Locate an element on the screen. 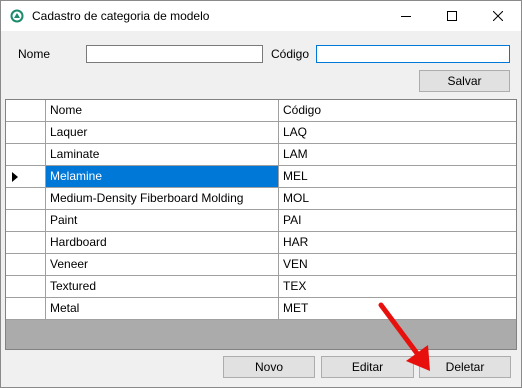  close-icon is located at coordinates (498, 16).